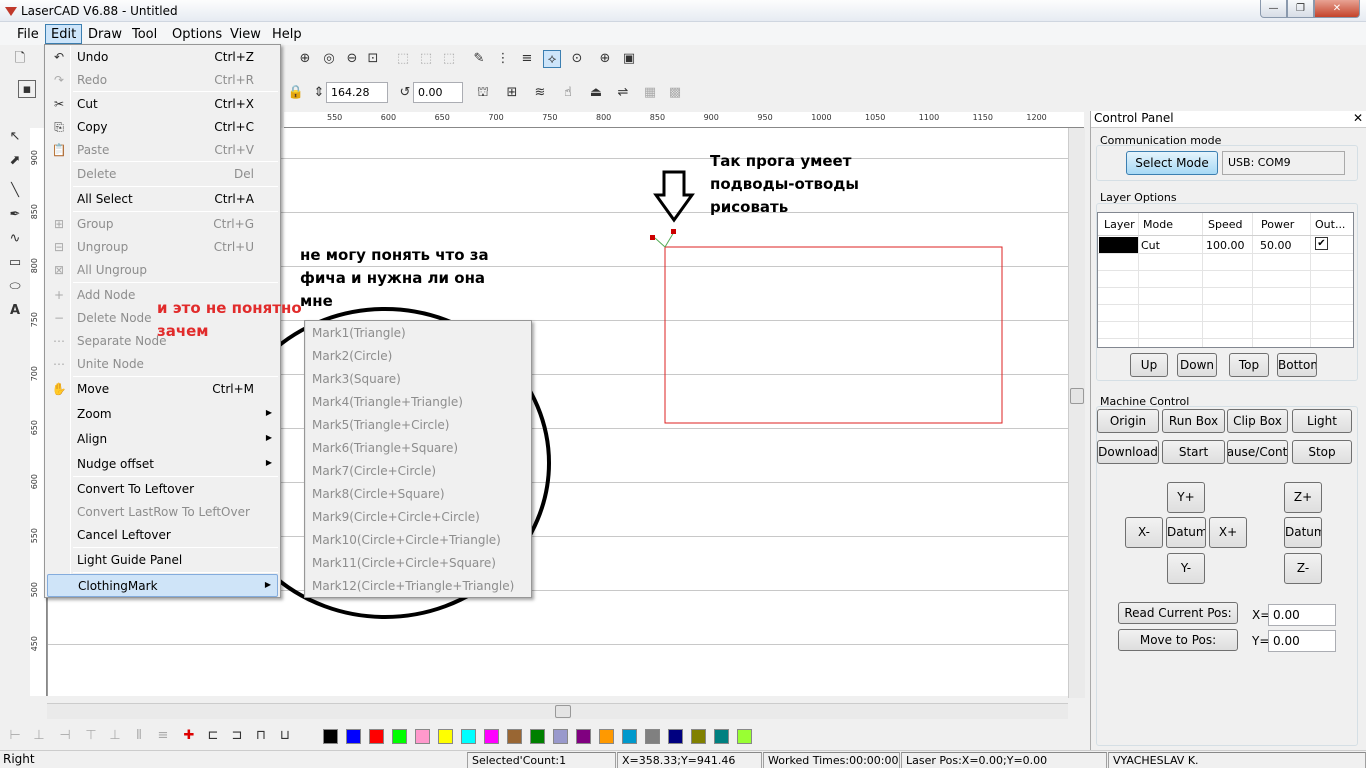  What do you see at coordinates (1186, 497) in the screenshot?
I see `jog-y-plus-button: Y+` at bounding box center [1186, 497].